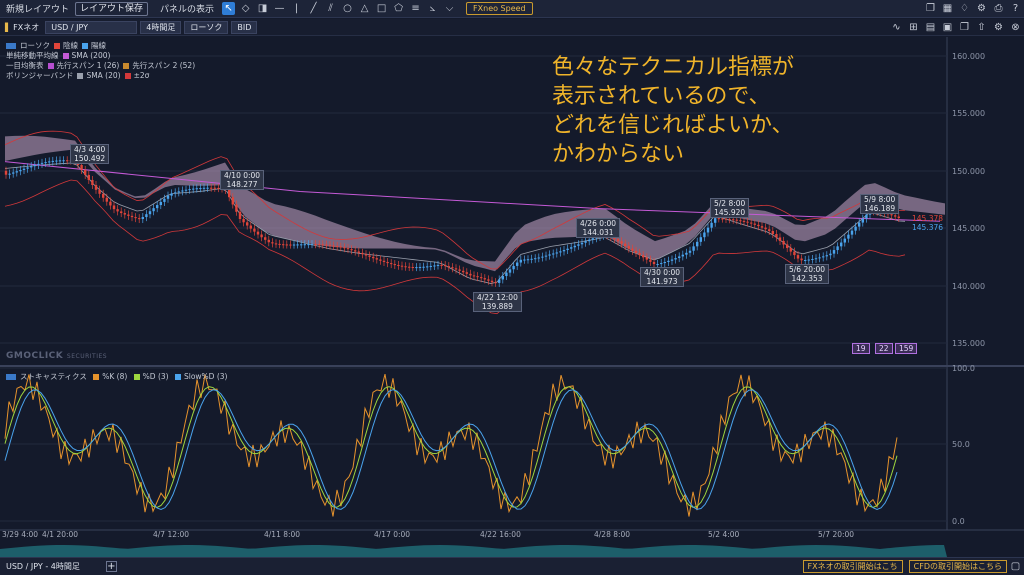 This screenshot has width=1024, height=575. What do you see at coordinates (296, 8) in the screenshot?
I see `vertical-line-icon: |` at bounding box center [296, 8].